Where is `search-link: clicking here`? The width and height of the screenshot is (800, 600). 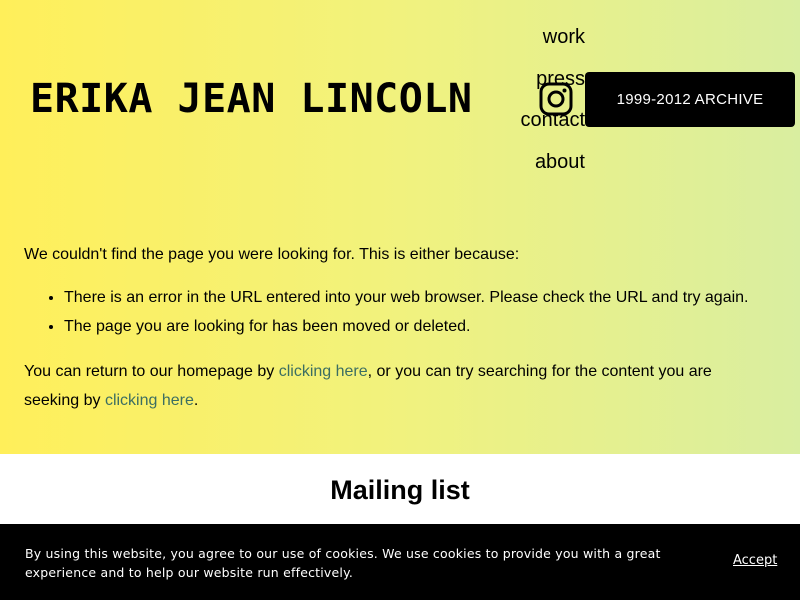 search-link: clicking here is located at coordinates (149, 400).